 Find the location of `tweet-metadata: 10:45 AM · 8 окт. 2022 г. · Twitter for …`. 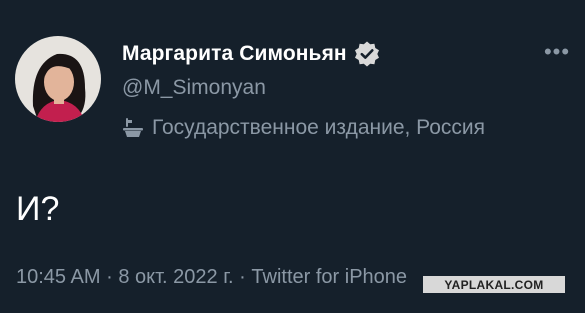

tweet-metadata: 10:45 AM · 8 окт. 2022 г. · Twitter for … is located at coordinates (211, 277).